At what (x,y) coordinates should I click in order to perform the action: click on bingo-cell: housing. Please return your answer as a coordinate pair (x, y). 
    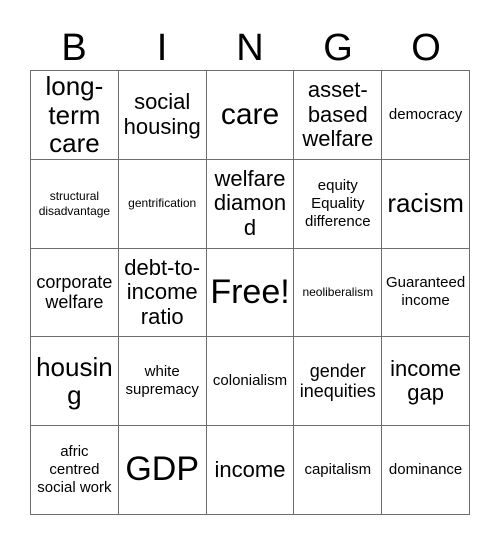
    Looking at the image, I should click on (75, 382).